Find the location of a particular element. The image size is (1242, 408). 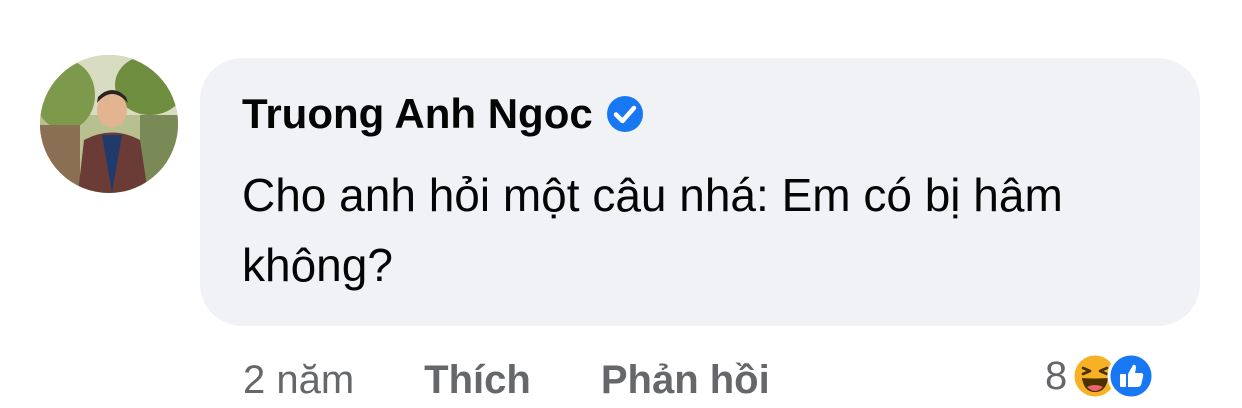

comment-header: Truong Anh Ngoc is located at coordinates (443, 114).